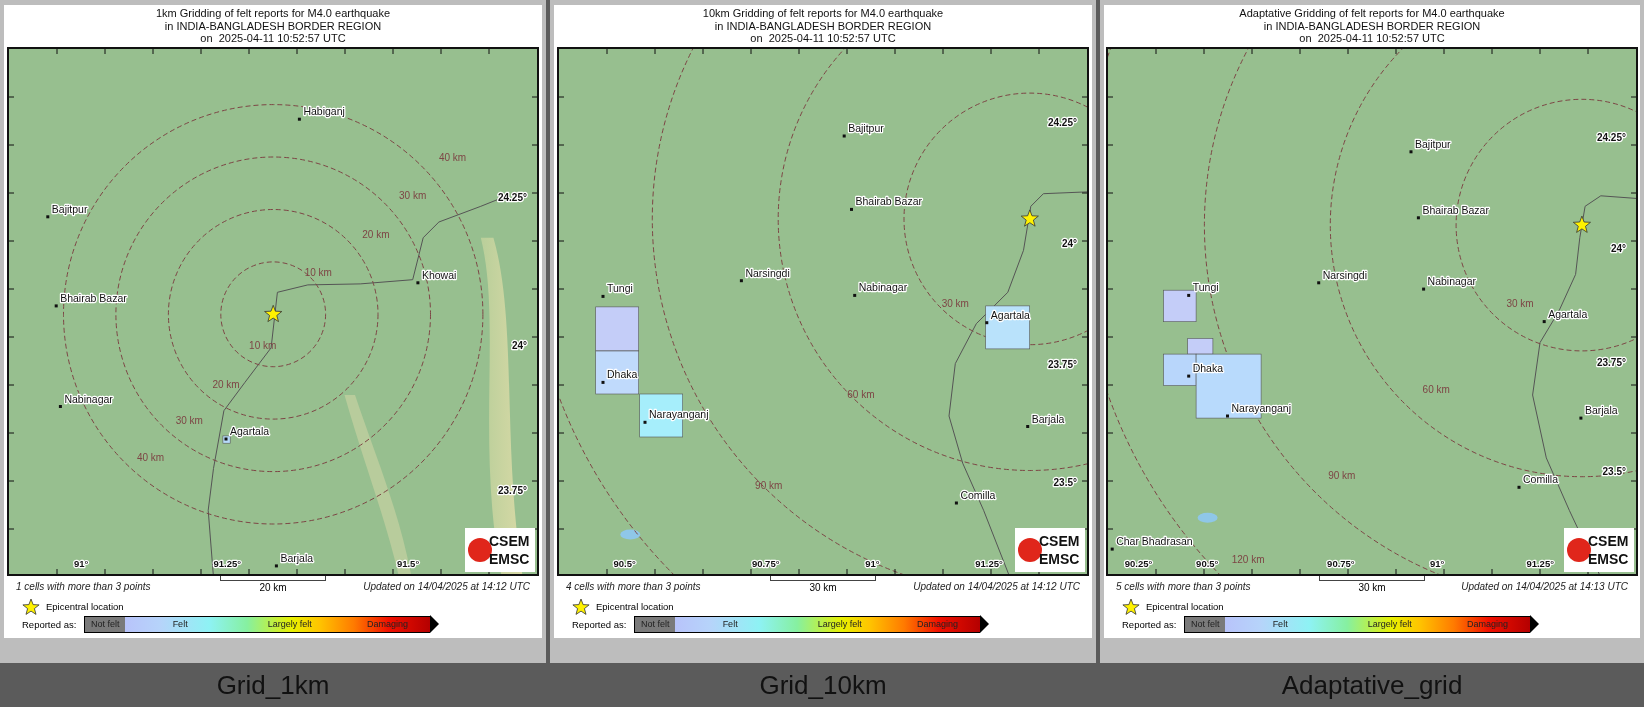 The width and height of the screenshot is (1644, 707). Describe the element at coordinates (823, 13) in the screenshot. I see `map-title: 10km Gridding of felt reports for M4.0 earthquake` at that location.